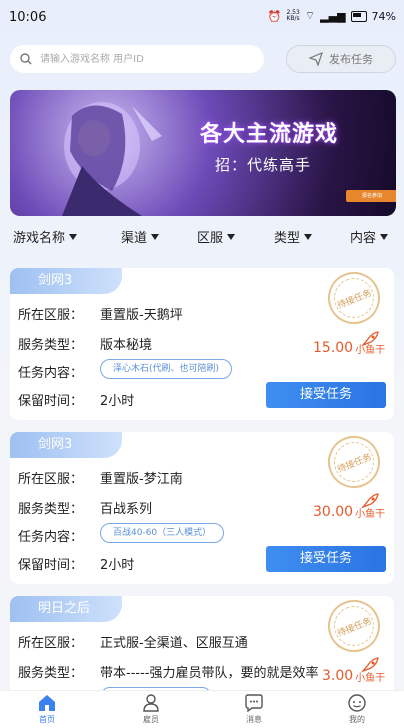 Image resolution: width=404 pixels, height=728 pixels. I want to click on send-icon, so click(316, 59).